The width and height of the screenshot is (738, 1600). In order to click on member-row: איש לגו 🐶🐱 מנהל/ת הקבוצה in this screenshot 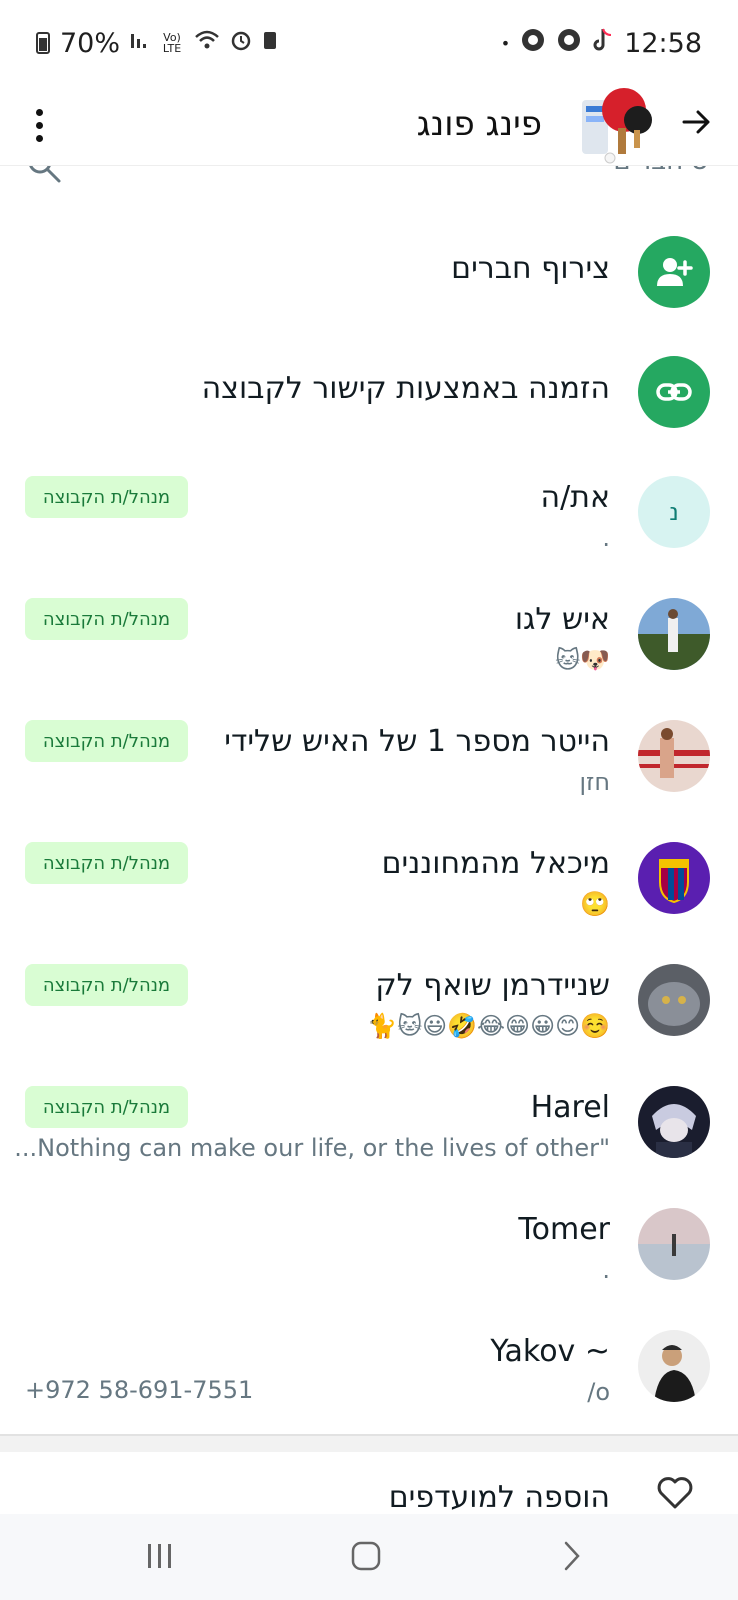, I will do `click(369, 635)`.